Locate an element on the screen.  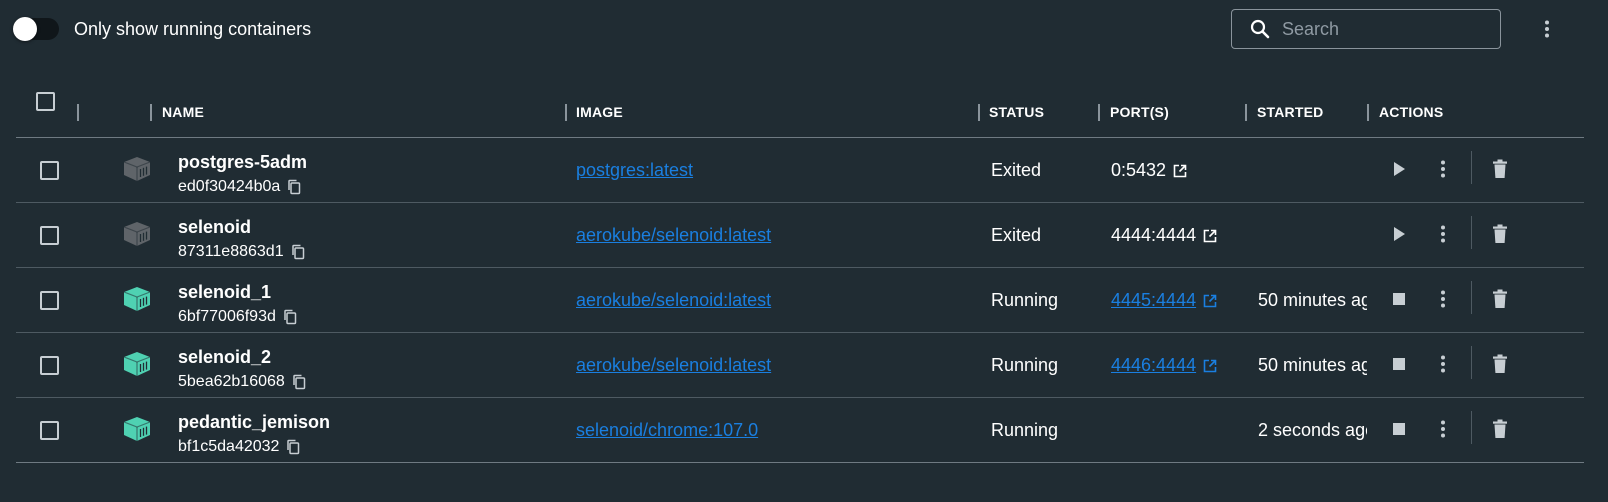
port-mapping: 4445:4444 is located at coordinates (1164, 300).